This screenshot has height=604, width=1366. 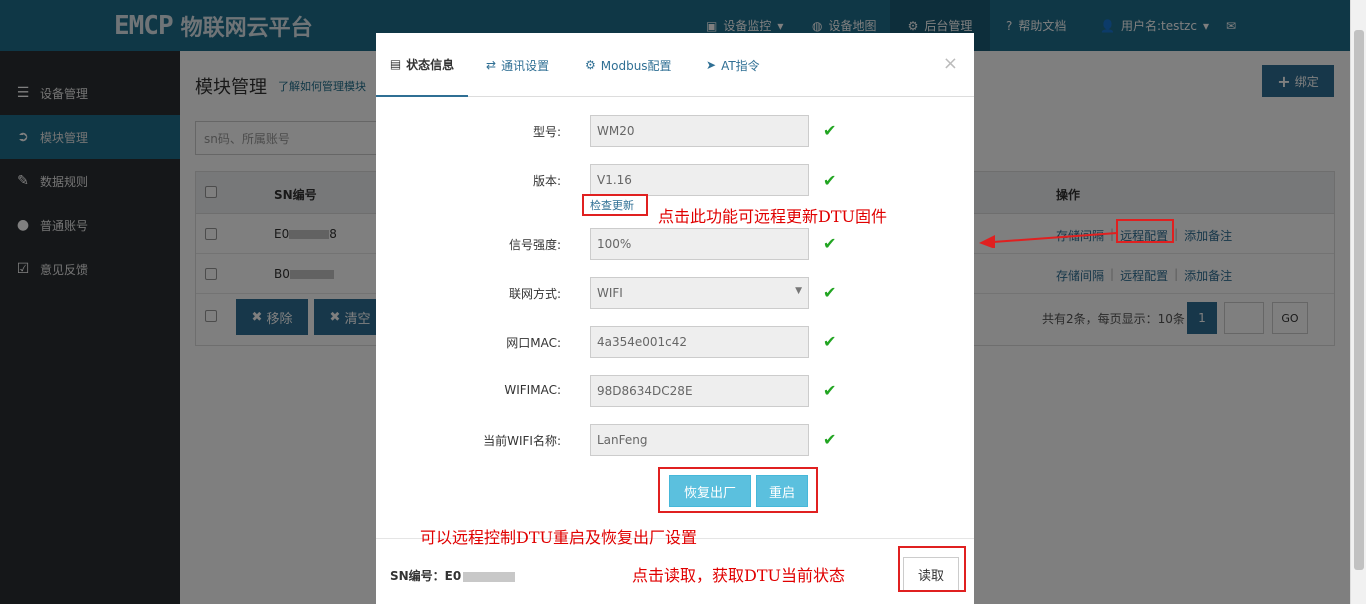 What do you see at coordinates (699, 293) in the screenshot?
I see `network-select: WIFI ▼` at bounding box center [699, 293].